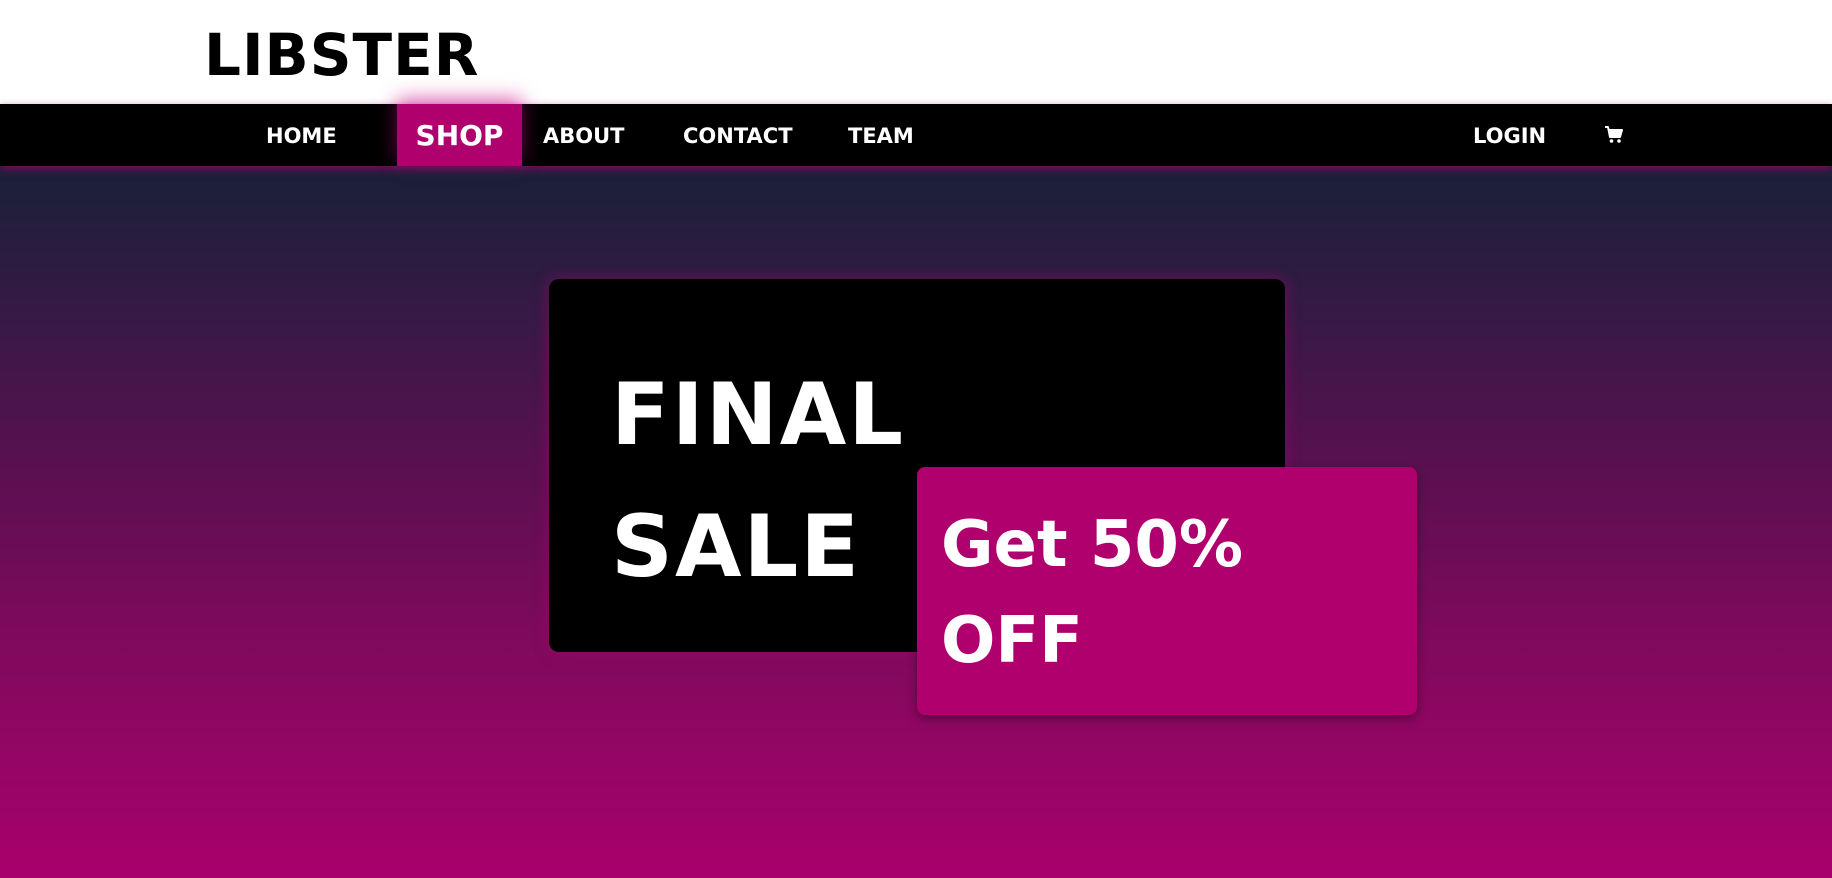 This screenshot has width=1832, height=878. What do you see at coordinates (738, 135) in the screenshot?
I see `nav-contact: CONTACT` at bounding box center [738, 135].